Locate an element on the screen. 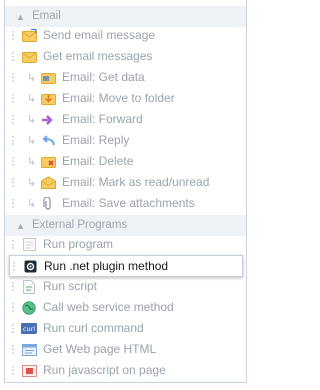 The width and height of the screenshot is (320, 390). action-label: Run javascript on page is located at coordinates (104, 370).